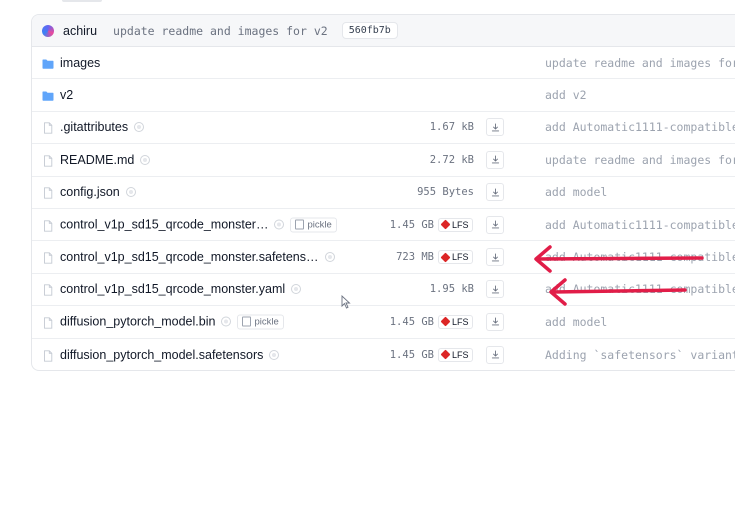  I want to click on commit-author: achiru, so click(80, 31).